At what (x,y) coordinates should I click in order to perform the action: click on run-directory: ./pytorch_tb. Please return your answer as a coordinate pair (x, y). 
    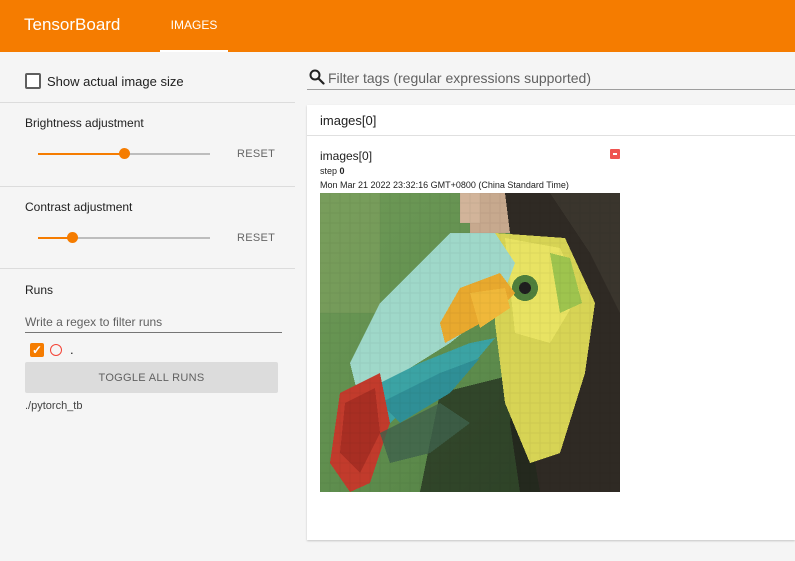
    Looking at the image, I should click on (54, 406).